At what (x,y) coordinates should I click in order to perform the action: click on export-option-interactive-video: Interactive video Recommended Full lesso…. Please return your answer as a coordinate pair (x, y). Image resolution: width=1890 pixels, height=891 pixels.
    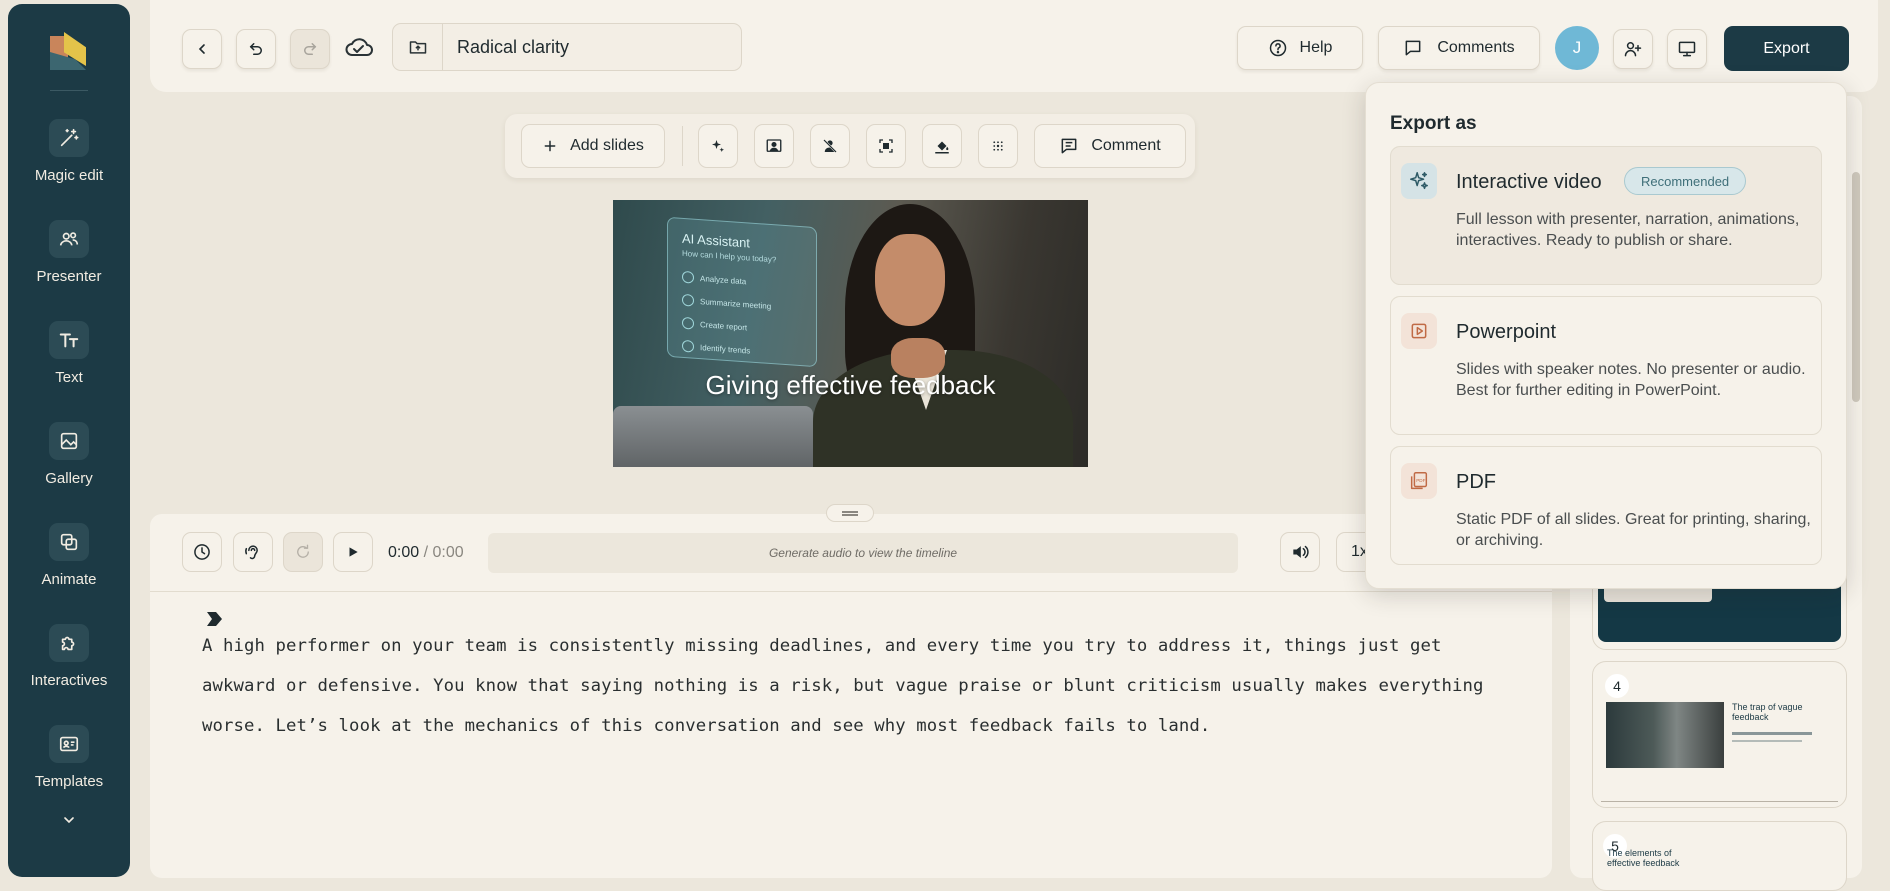
    Looking at the image, I should click on (1606, 215).